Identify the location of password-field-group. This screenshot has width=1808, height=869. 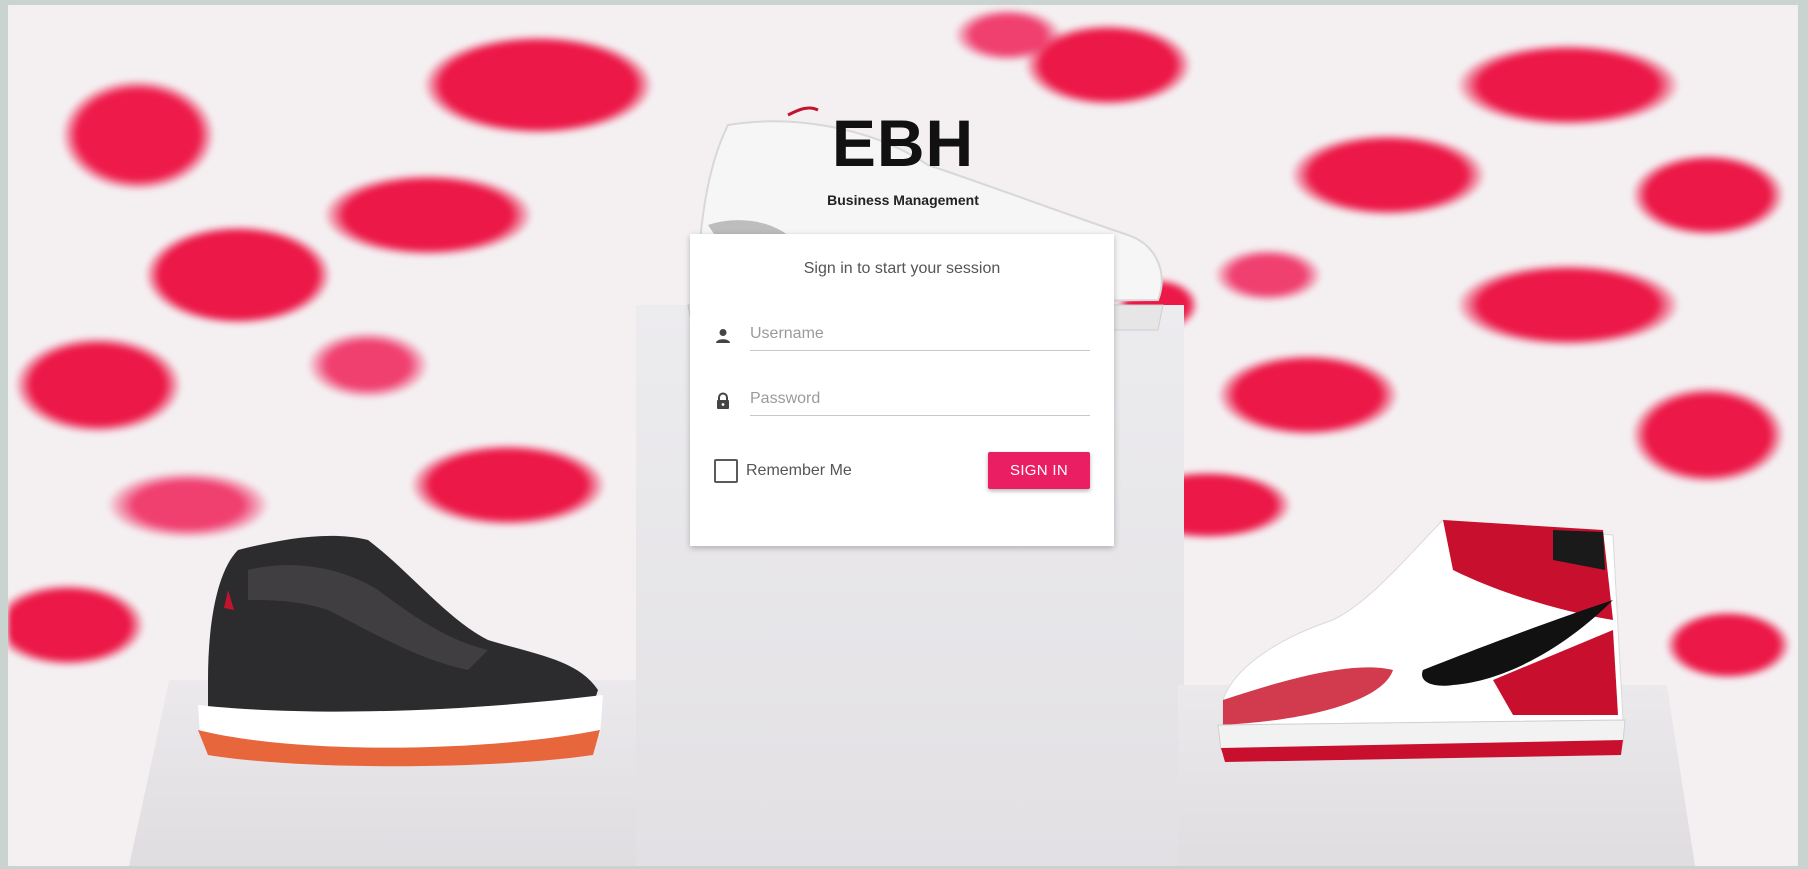
(902, 400).